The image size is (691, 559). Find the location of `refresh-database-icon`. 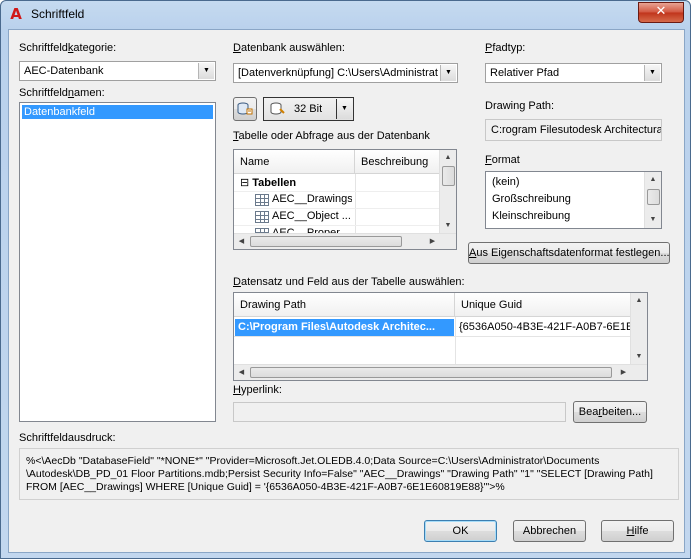

refresh-database-icon is located at coordinates (245, 108).